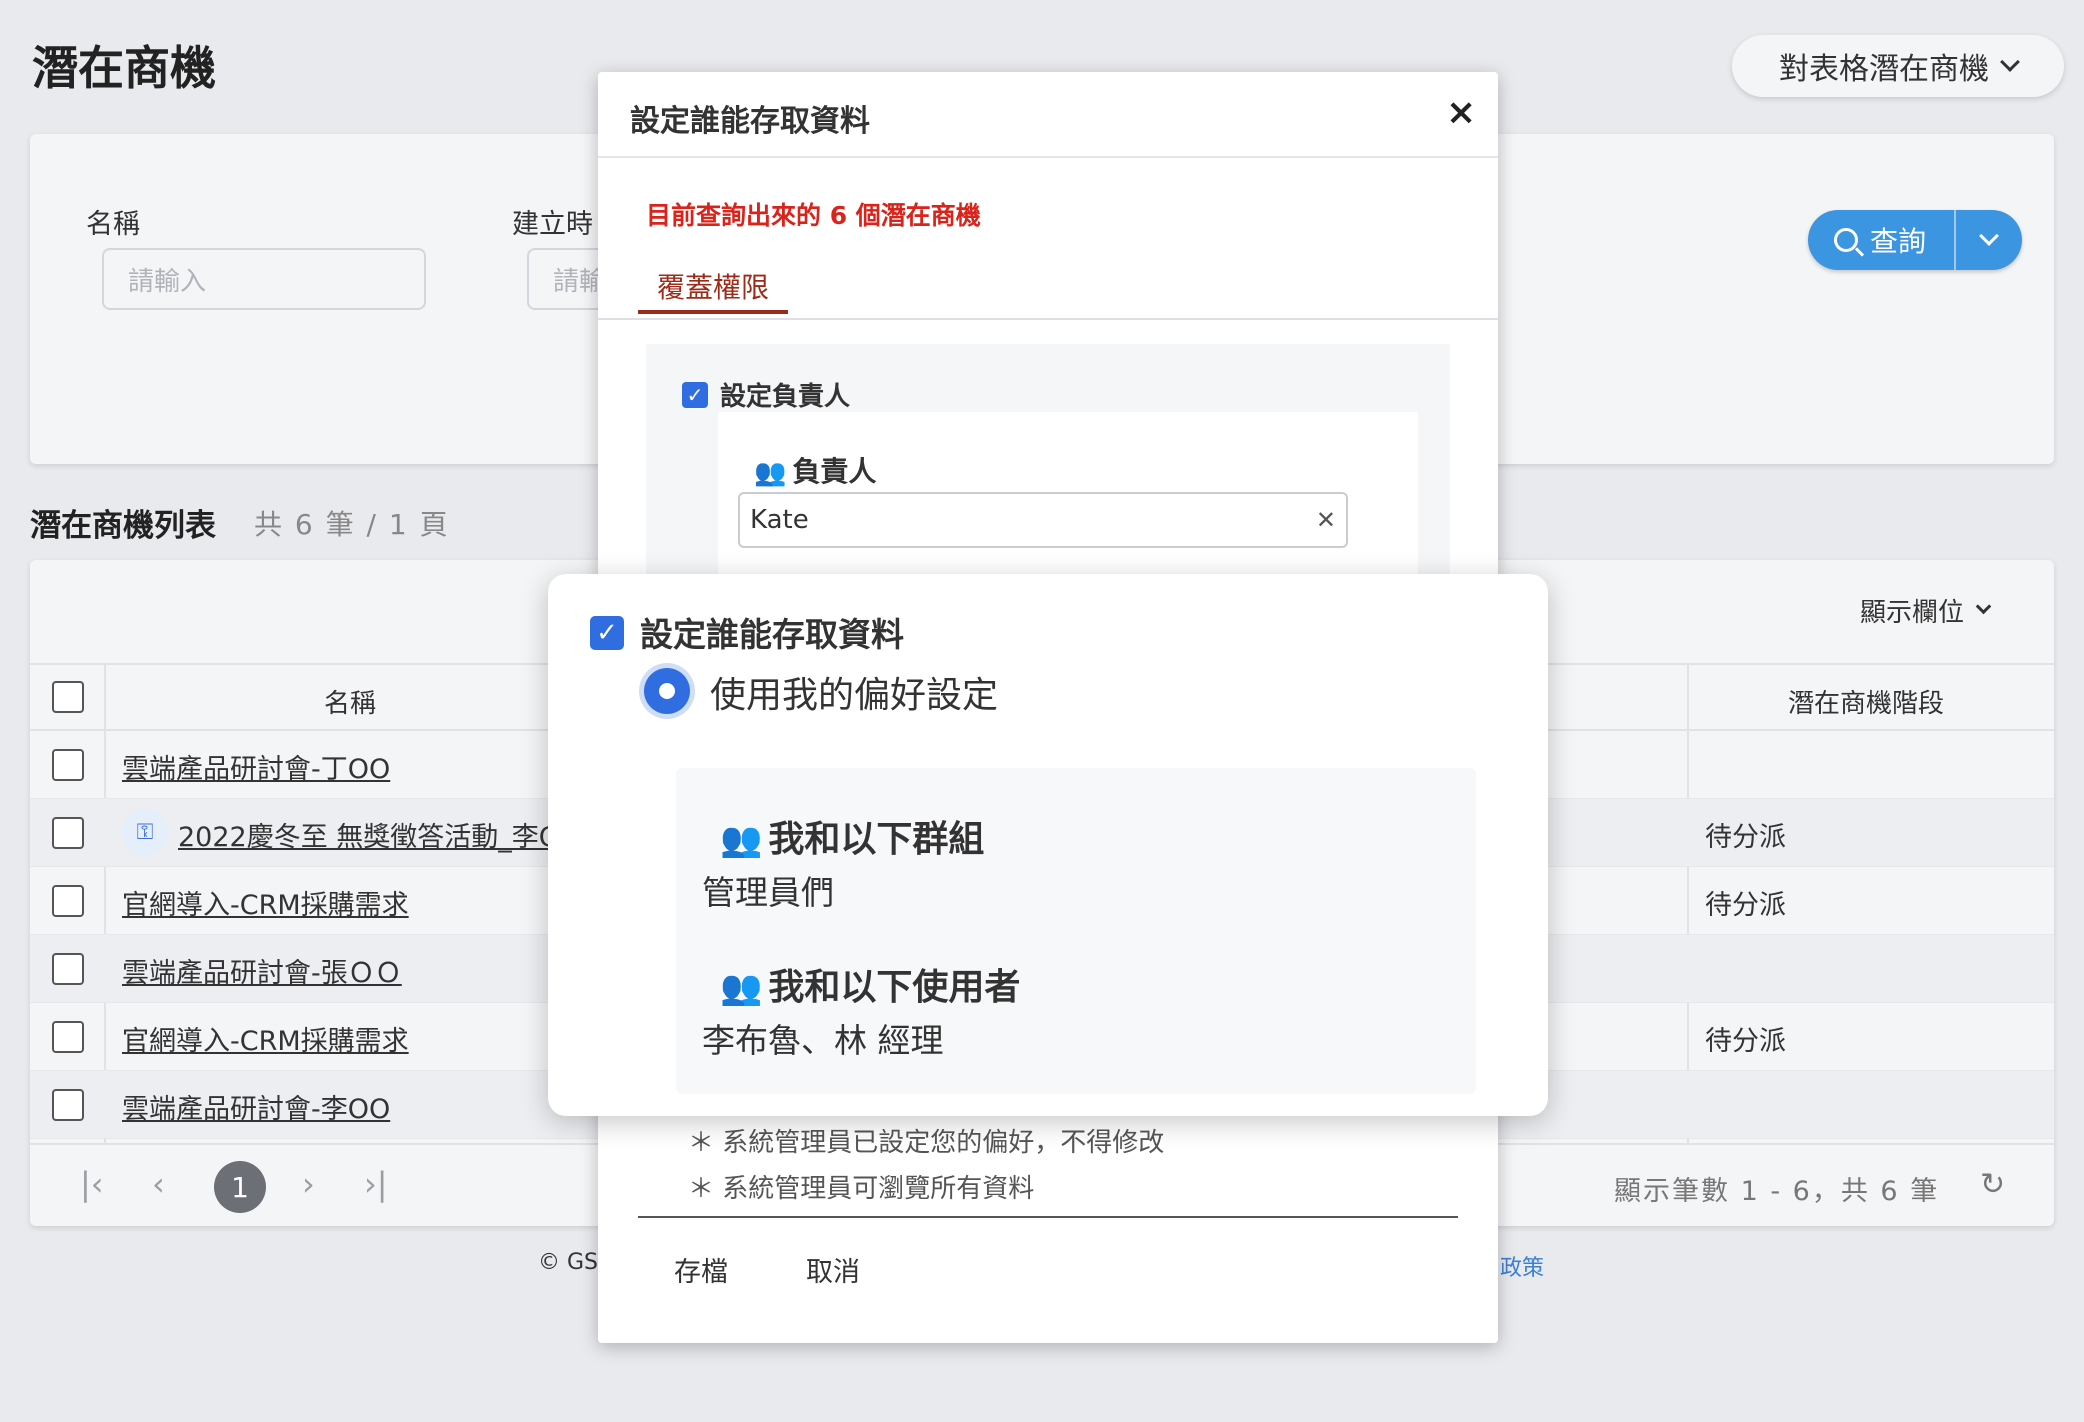 This screenshot has height=1422, width=2084. I want to click on name-filter-label: 名稱, so click(113, 224).